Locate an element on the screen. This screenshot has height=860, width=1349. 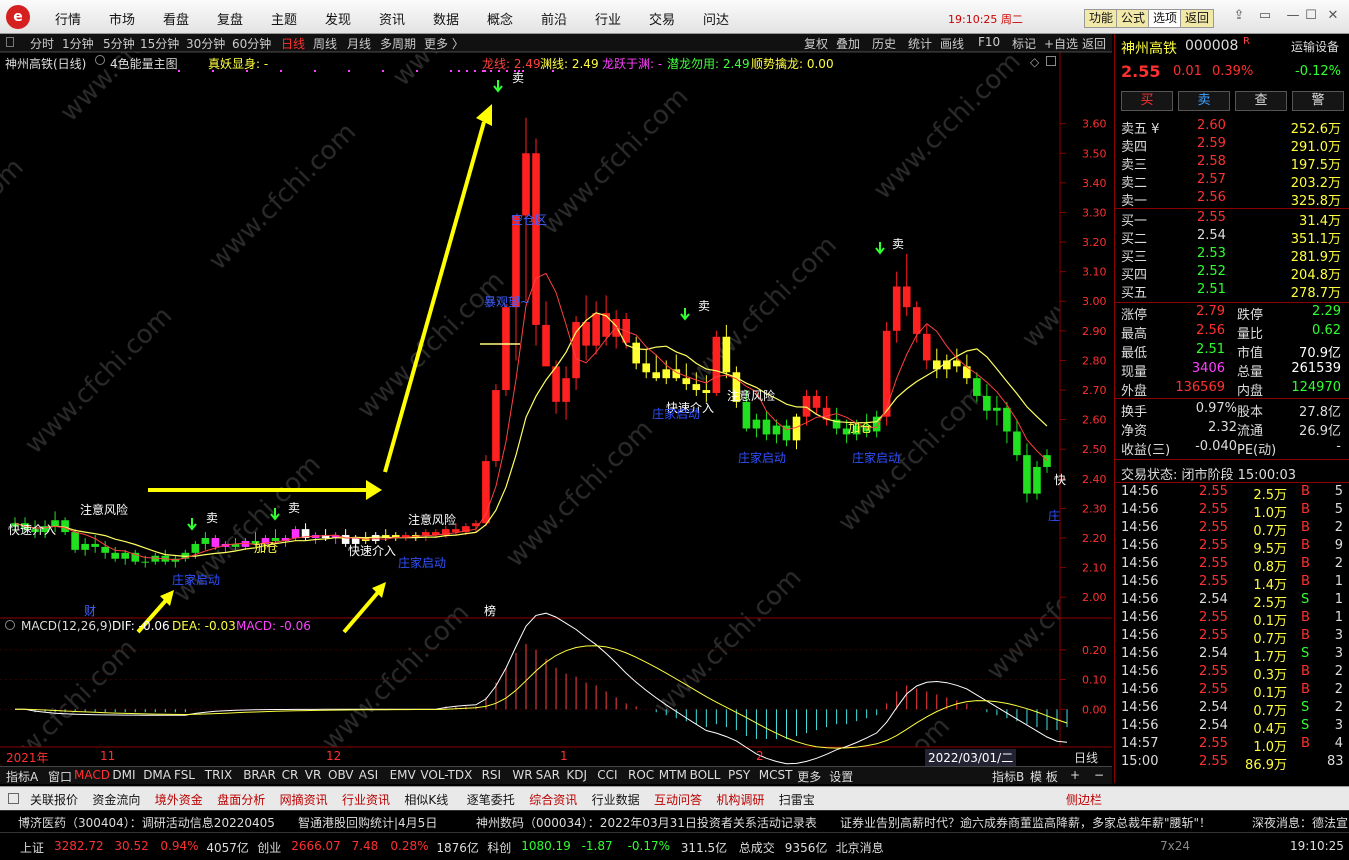
indicator-tab: TRIX is located at coordinates (218, 775).